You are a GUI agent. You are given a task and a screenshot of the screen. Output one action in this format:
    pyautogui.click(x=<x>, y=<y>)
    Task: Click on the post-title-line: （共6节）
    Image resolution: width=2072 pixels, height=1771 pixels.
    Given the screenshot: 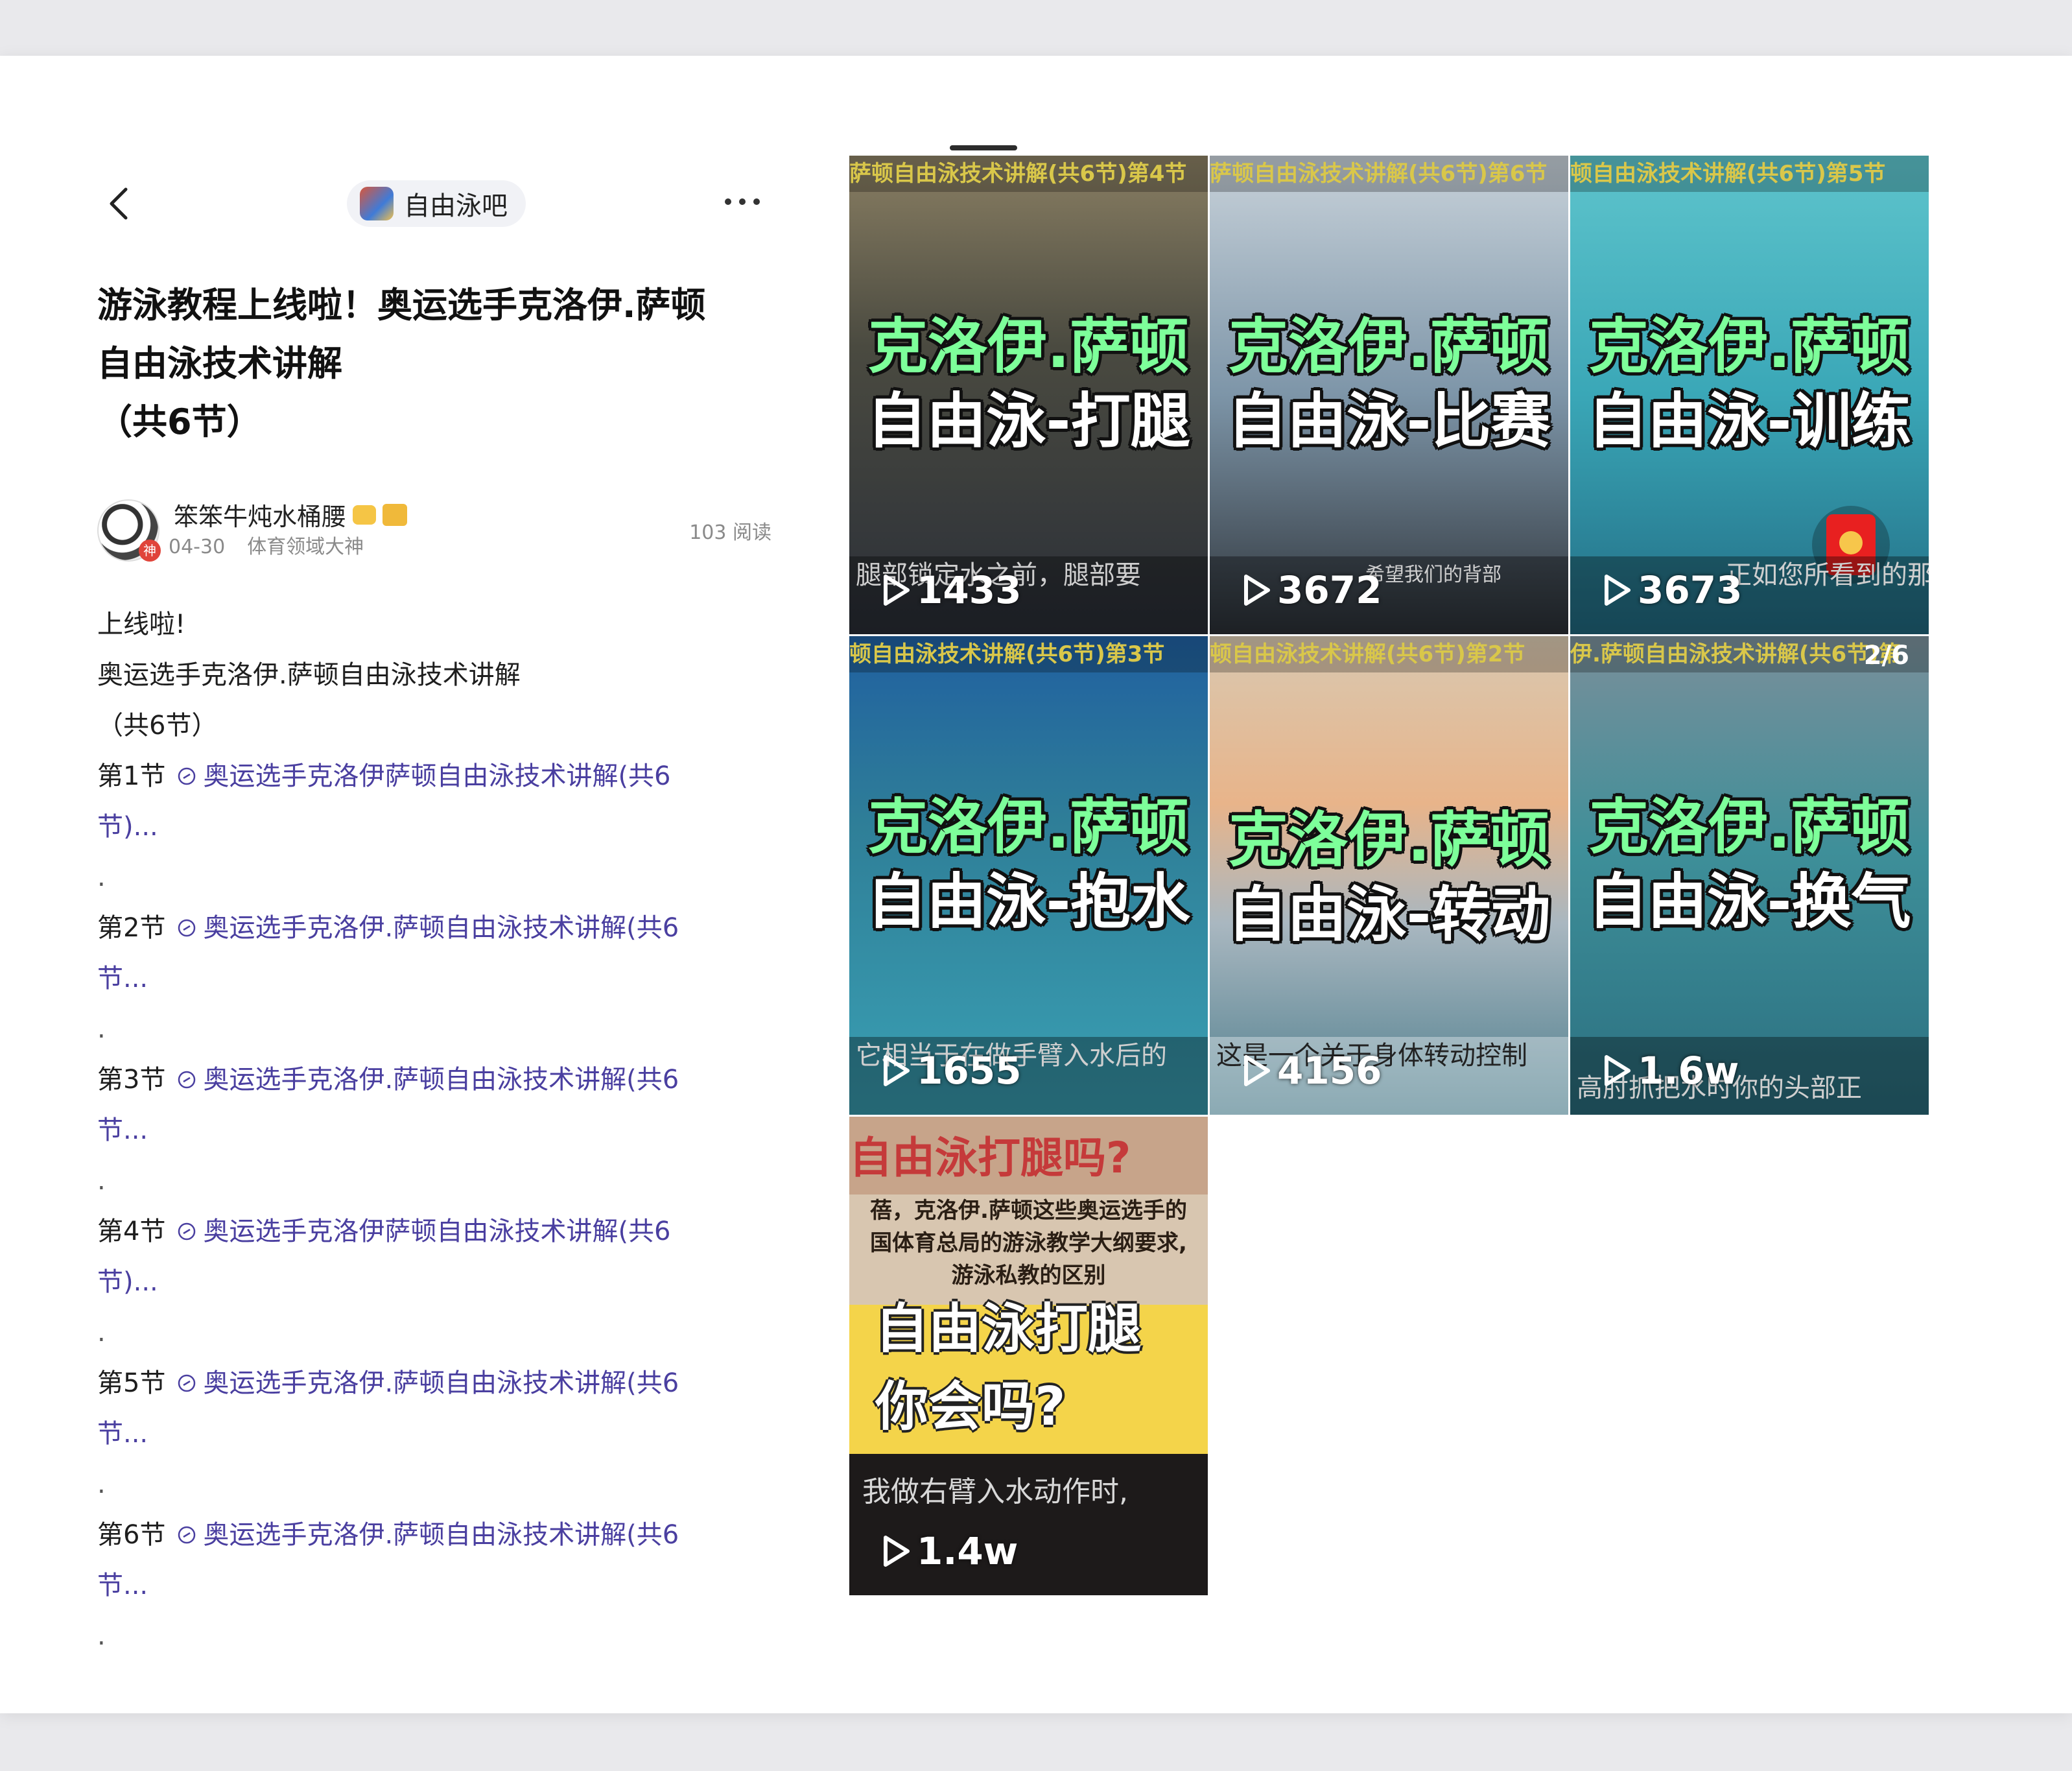 What is the action you would take?
    pyautogui.click(x=179, y=421)
    